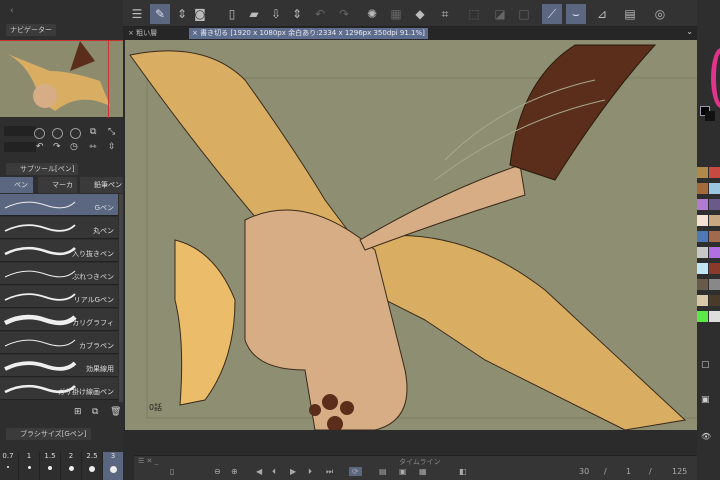  What do you see at coordinates (329, 472) in the screenshot?
I see `last-frame-icon: ⏭` at bounding box center [329, 472].